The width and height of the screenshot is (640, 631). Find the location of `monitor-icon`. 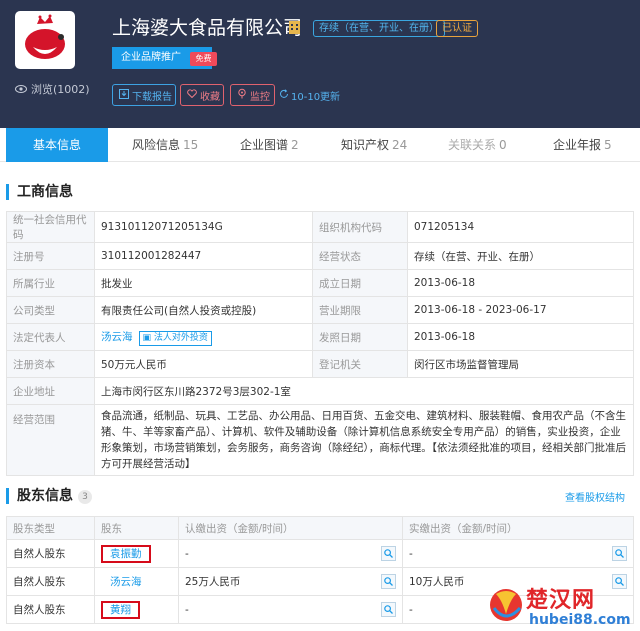

monitor-icon is located at coordinates (242, 95).